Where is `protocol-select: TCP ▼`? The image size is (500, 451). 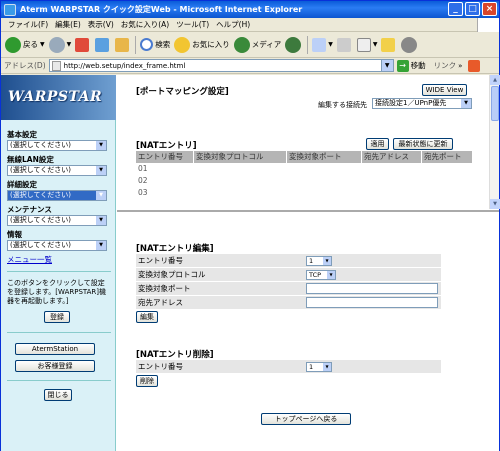 protocol-select: TCP ▼ is located at coordinates (321, 274).